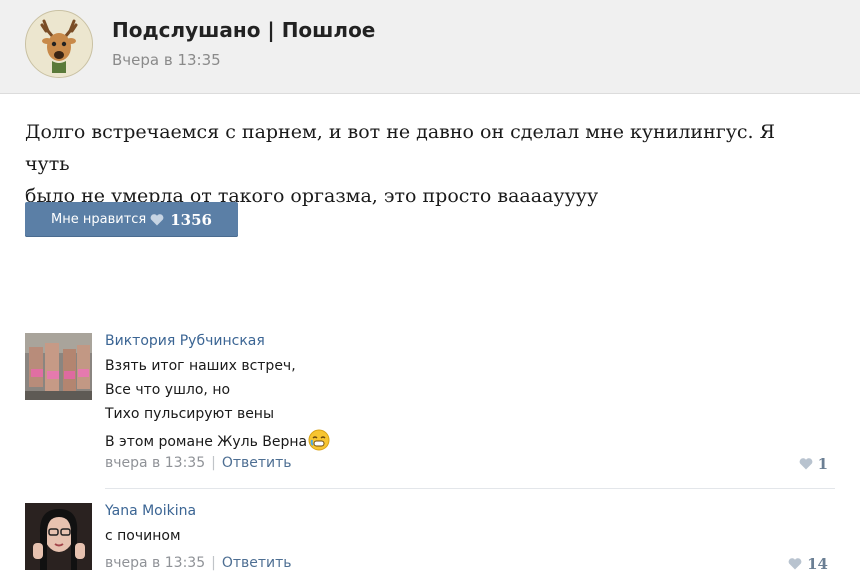 The image size is (860, 583). I want to click on comment-text-line: Все что ушло, но, so click(168, 390).